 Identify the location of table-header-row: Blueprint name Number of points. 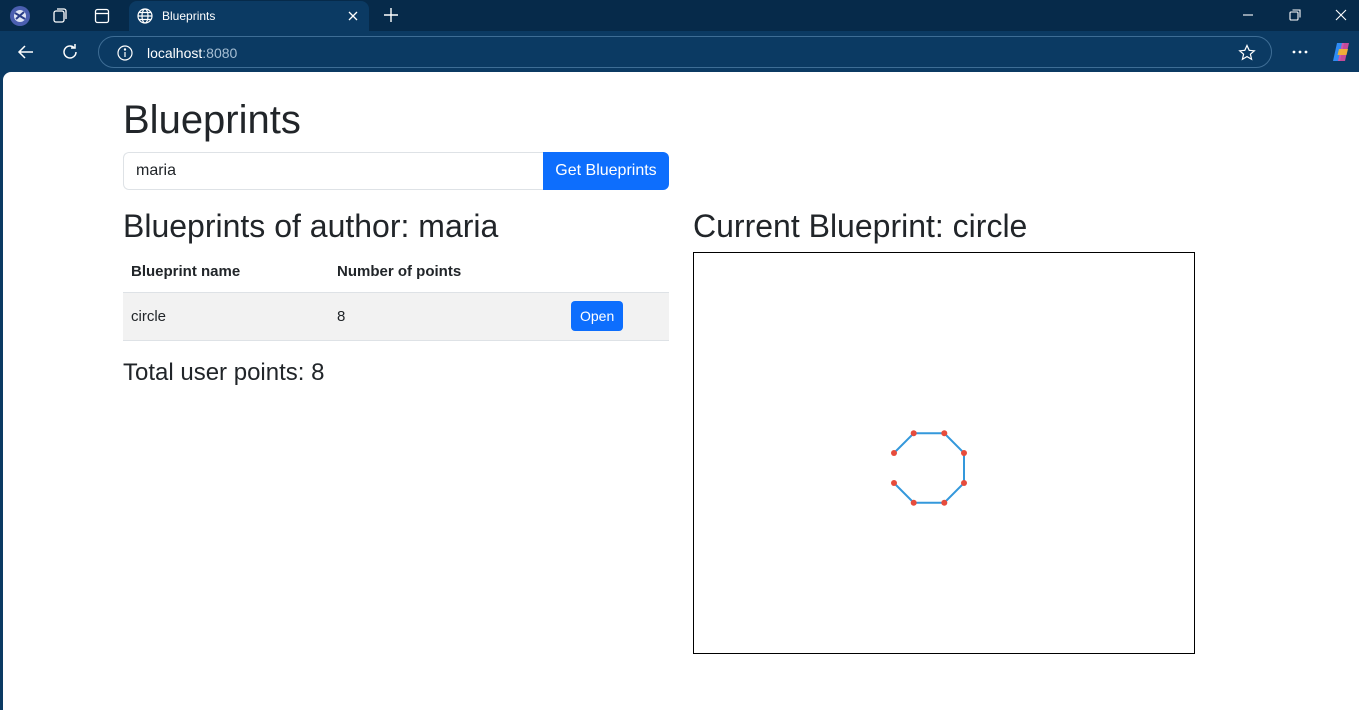
(396, 272).